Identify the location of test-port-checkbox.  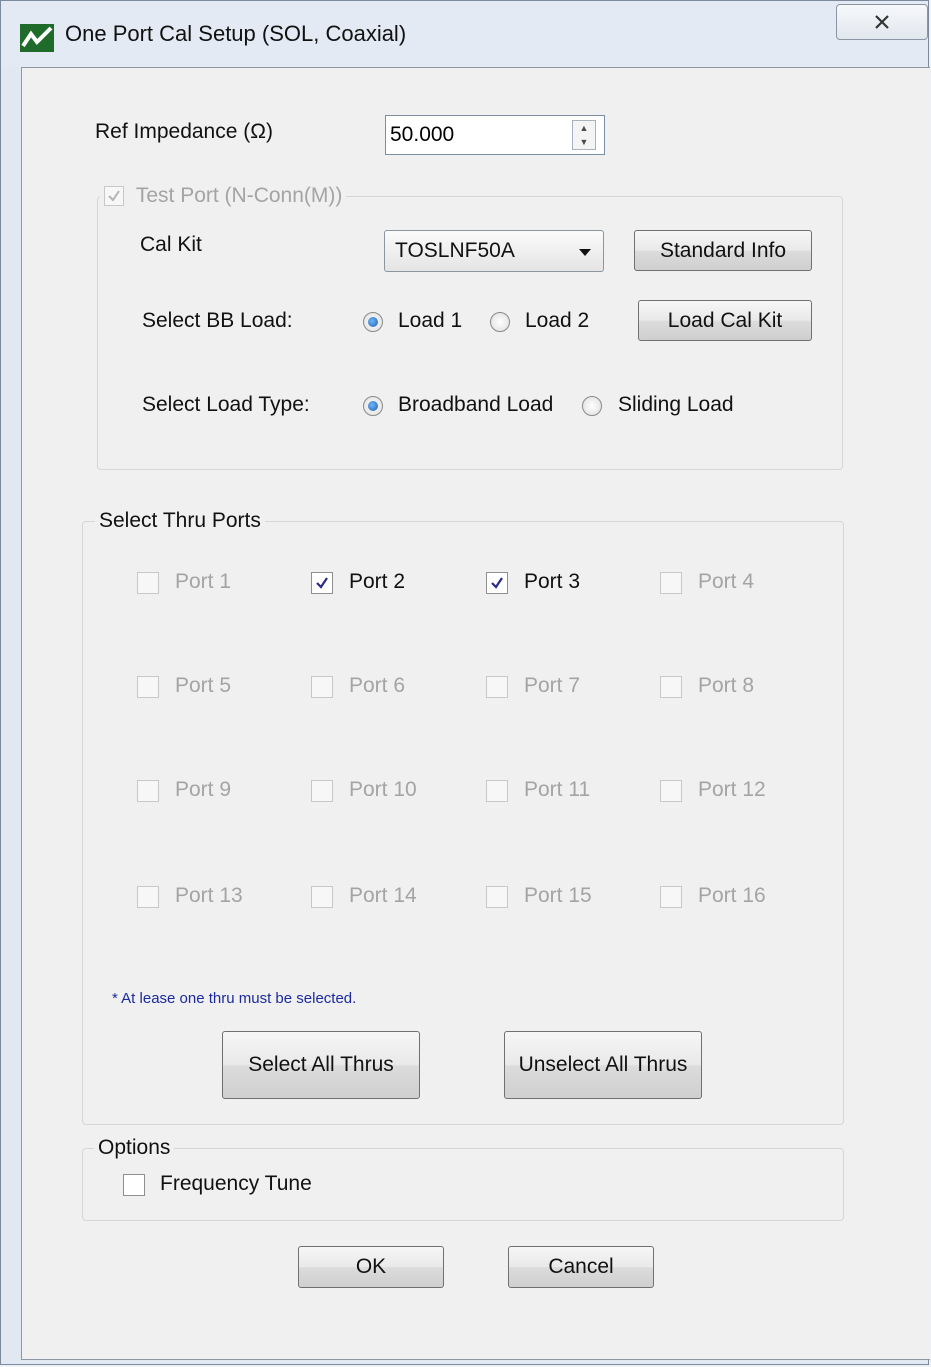
(114, 196).